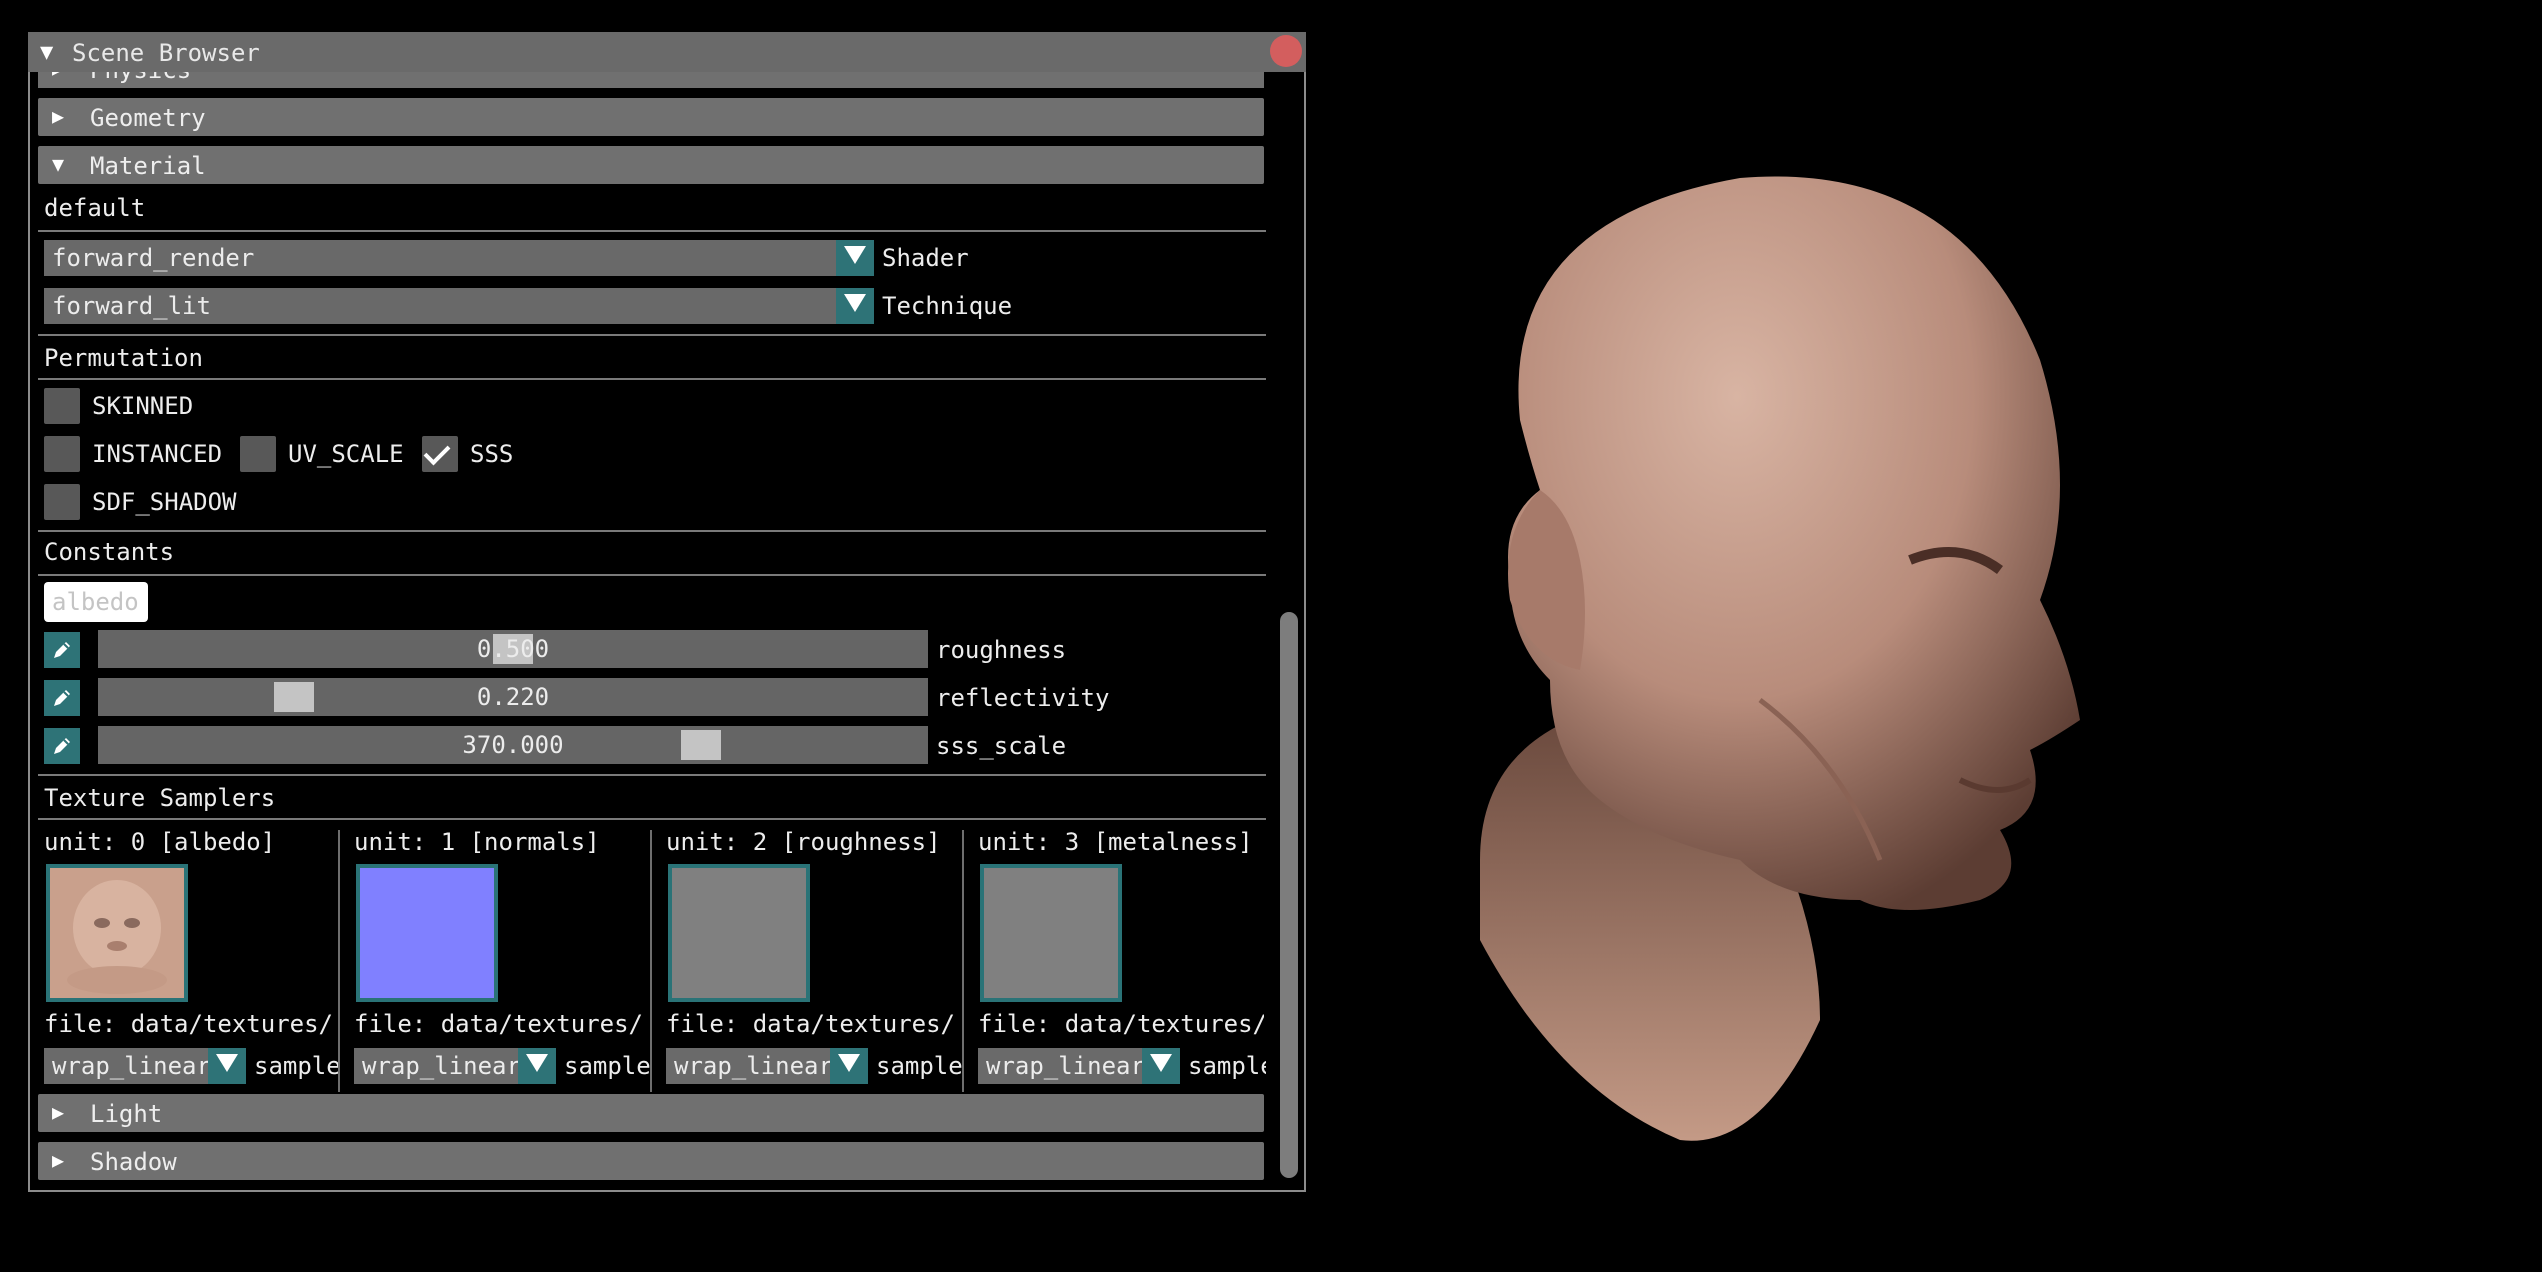 The width and height of the screenshot is (2542, 1272). Describe the element at coordinates (1001, 746) in the screenshot. I see `slider-label-sss-scale: sss_scale` at that location.